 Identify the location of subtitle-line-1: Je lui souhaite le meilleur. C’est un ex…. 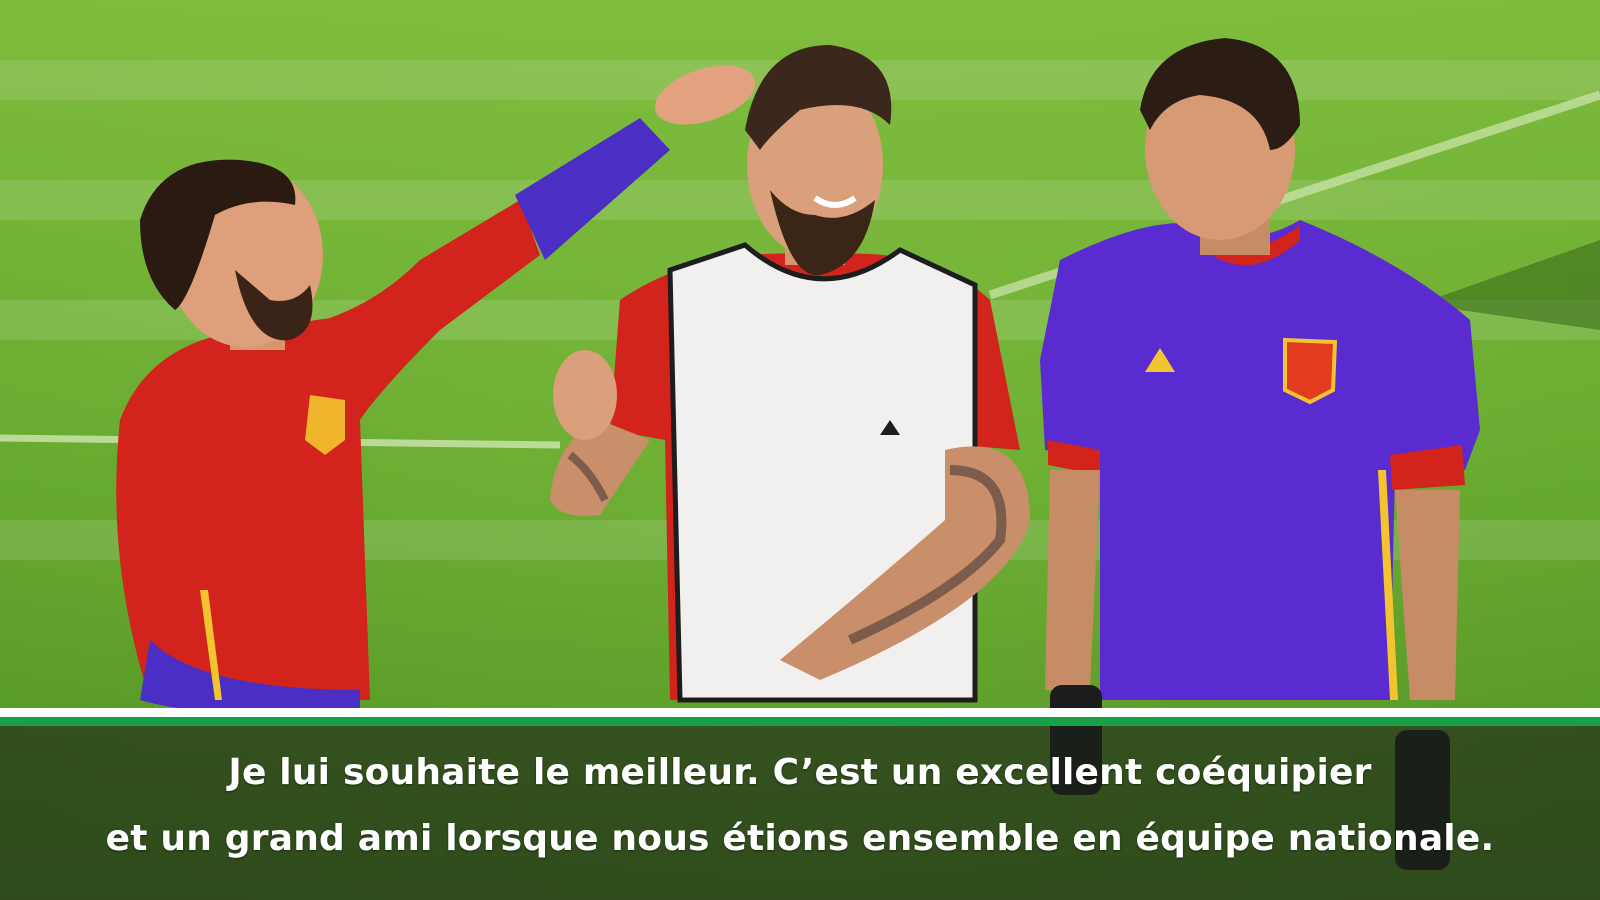
(800, 772).